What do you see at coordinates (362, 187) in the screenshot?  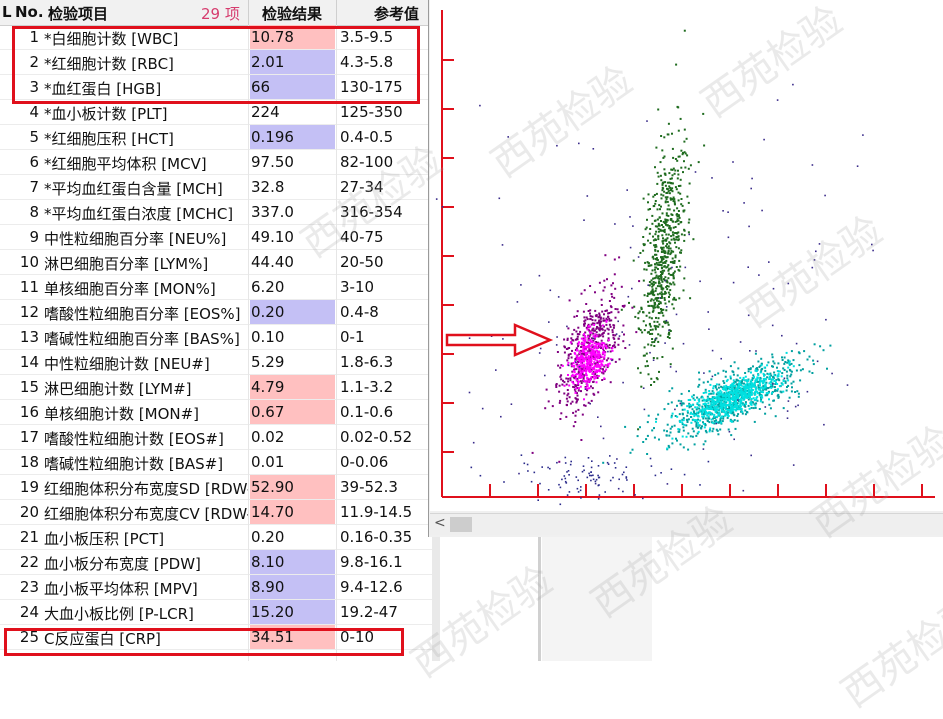 I see `reference-range: 27-34` at bounding box center [362, 187].